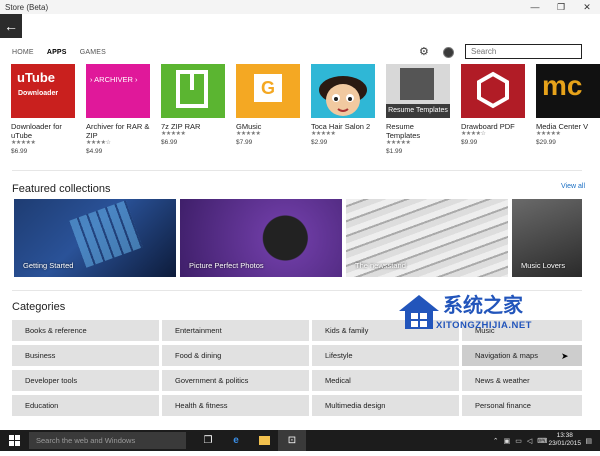 The image size is (600, 456). I want to click on start-button, so click(14, 440).